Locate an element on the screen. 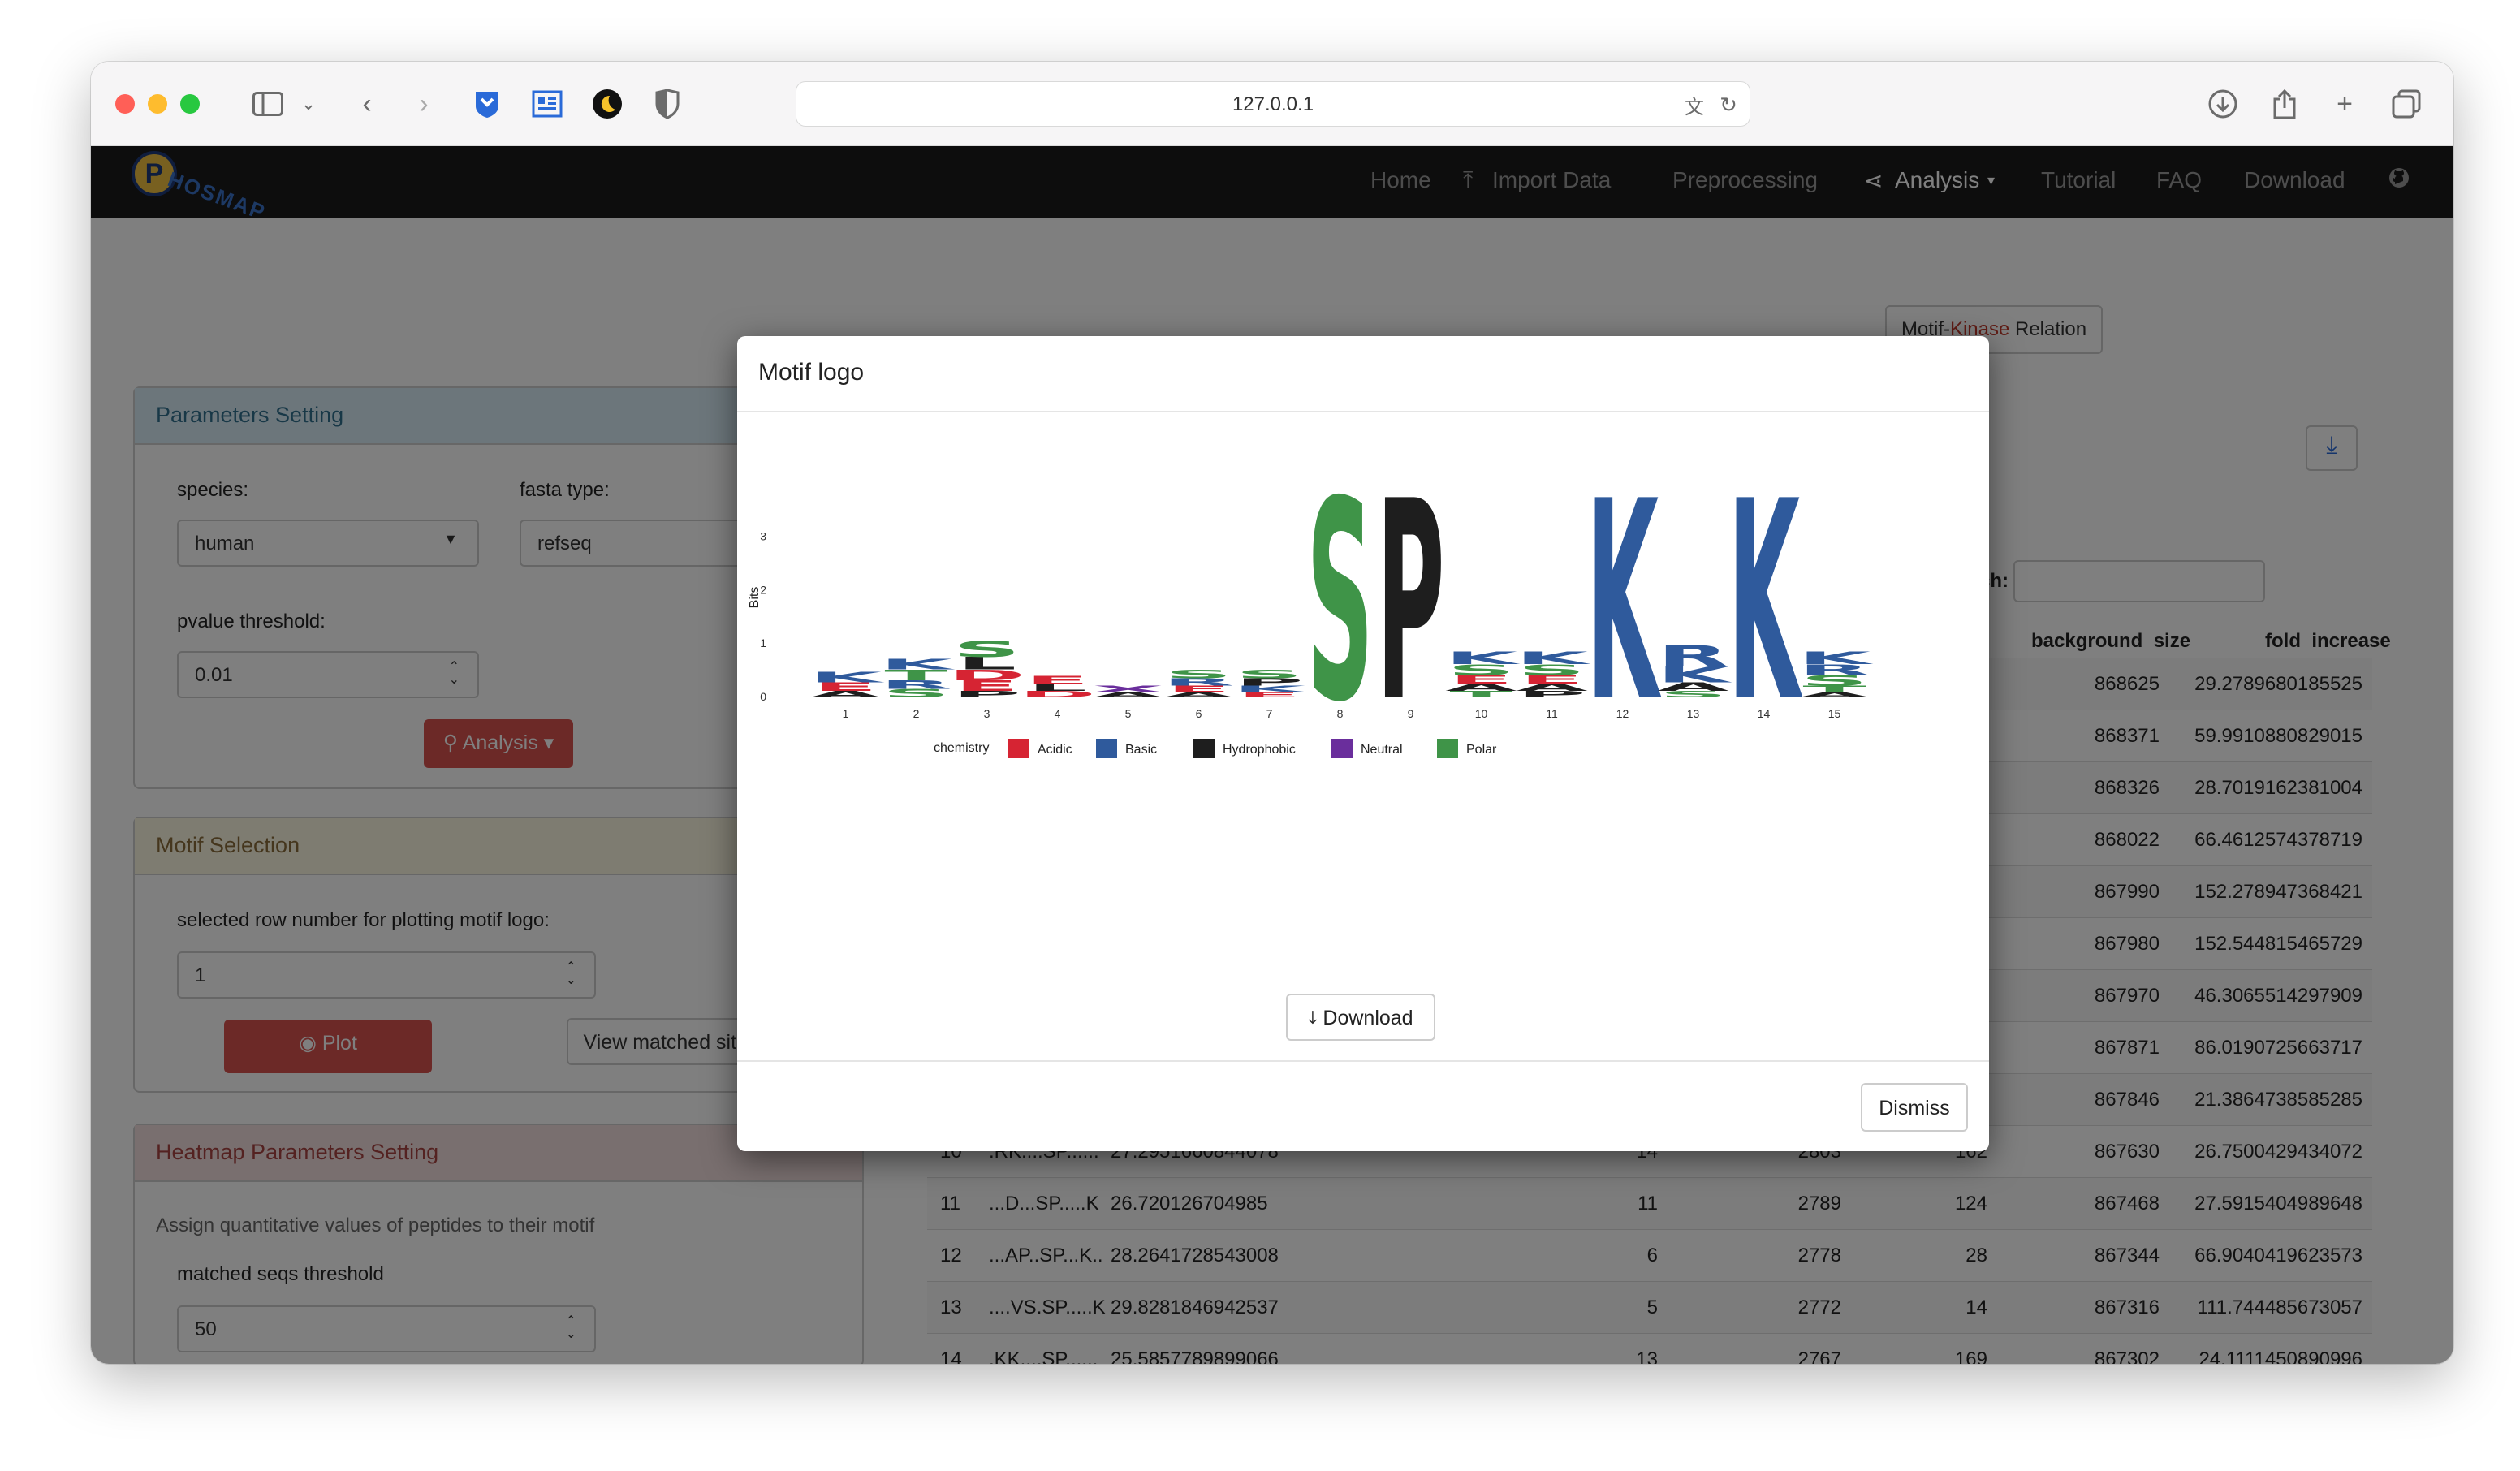 The height and width of the screenshot is (1471, 2520). x-tick-label: 6 is located at coordinates (1199, 713).